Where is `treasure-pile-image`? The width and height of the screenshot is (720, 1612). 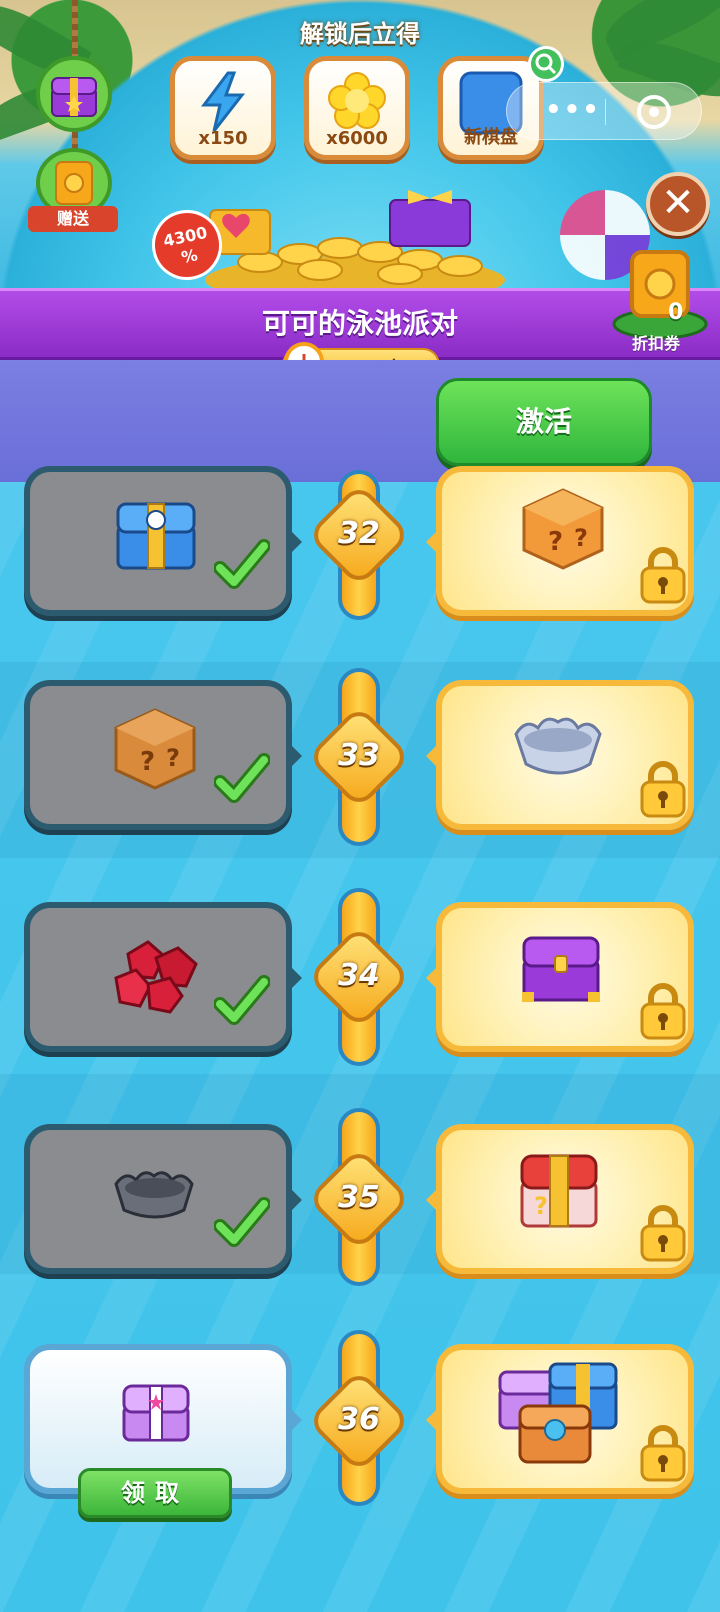 treasure-pile-image is located at coordinates (355, 247).